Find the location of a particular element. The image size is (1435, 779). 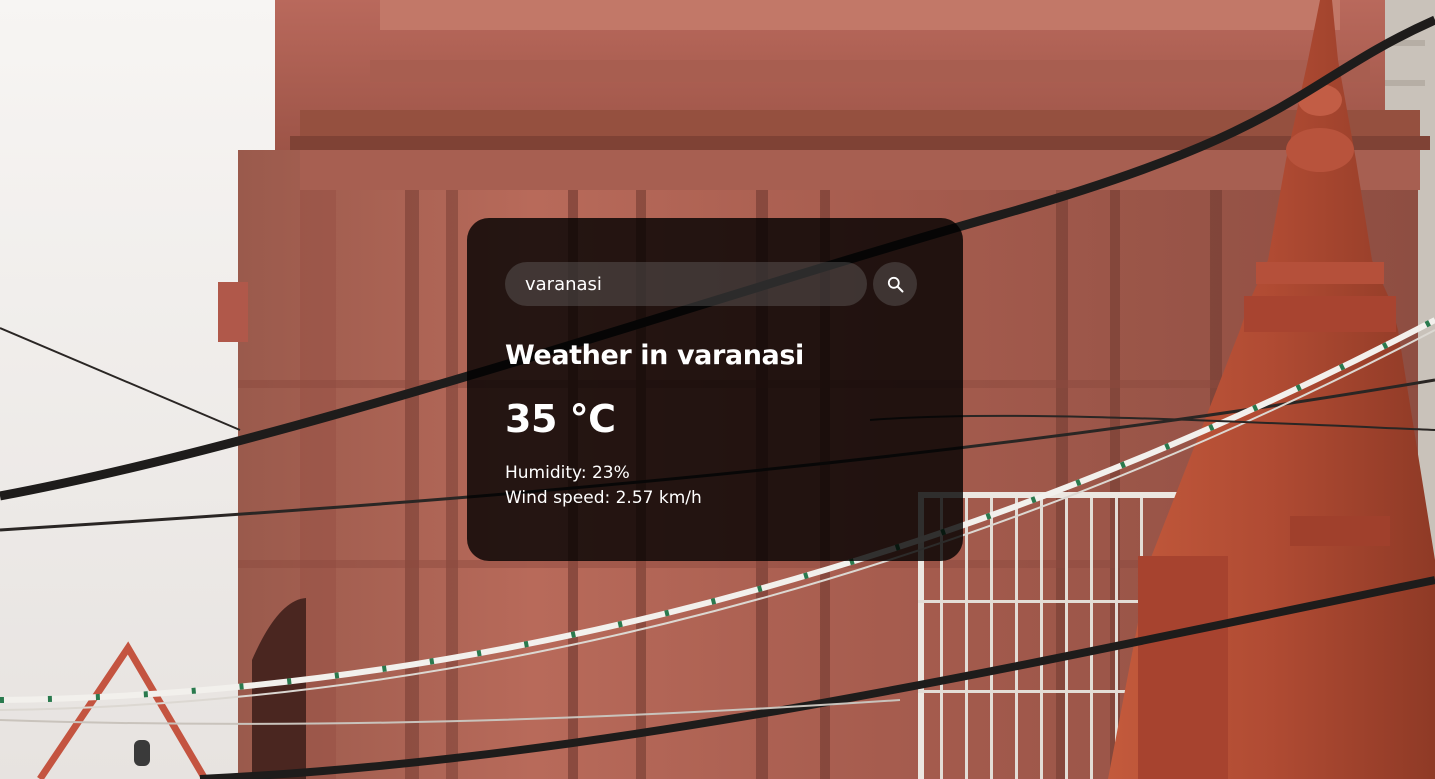

humidity: Humidity: 23% is located at coordinates (567, 473).